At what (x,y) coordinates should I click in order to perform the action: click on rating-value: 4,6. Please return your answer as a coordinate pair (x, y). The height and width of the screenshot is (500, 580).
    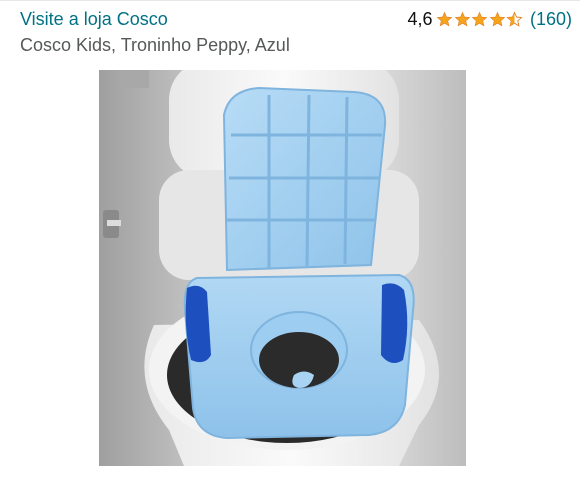
    Looking at the image, I should click on (420, 19).